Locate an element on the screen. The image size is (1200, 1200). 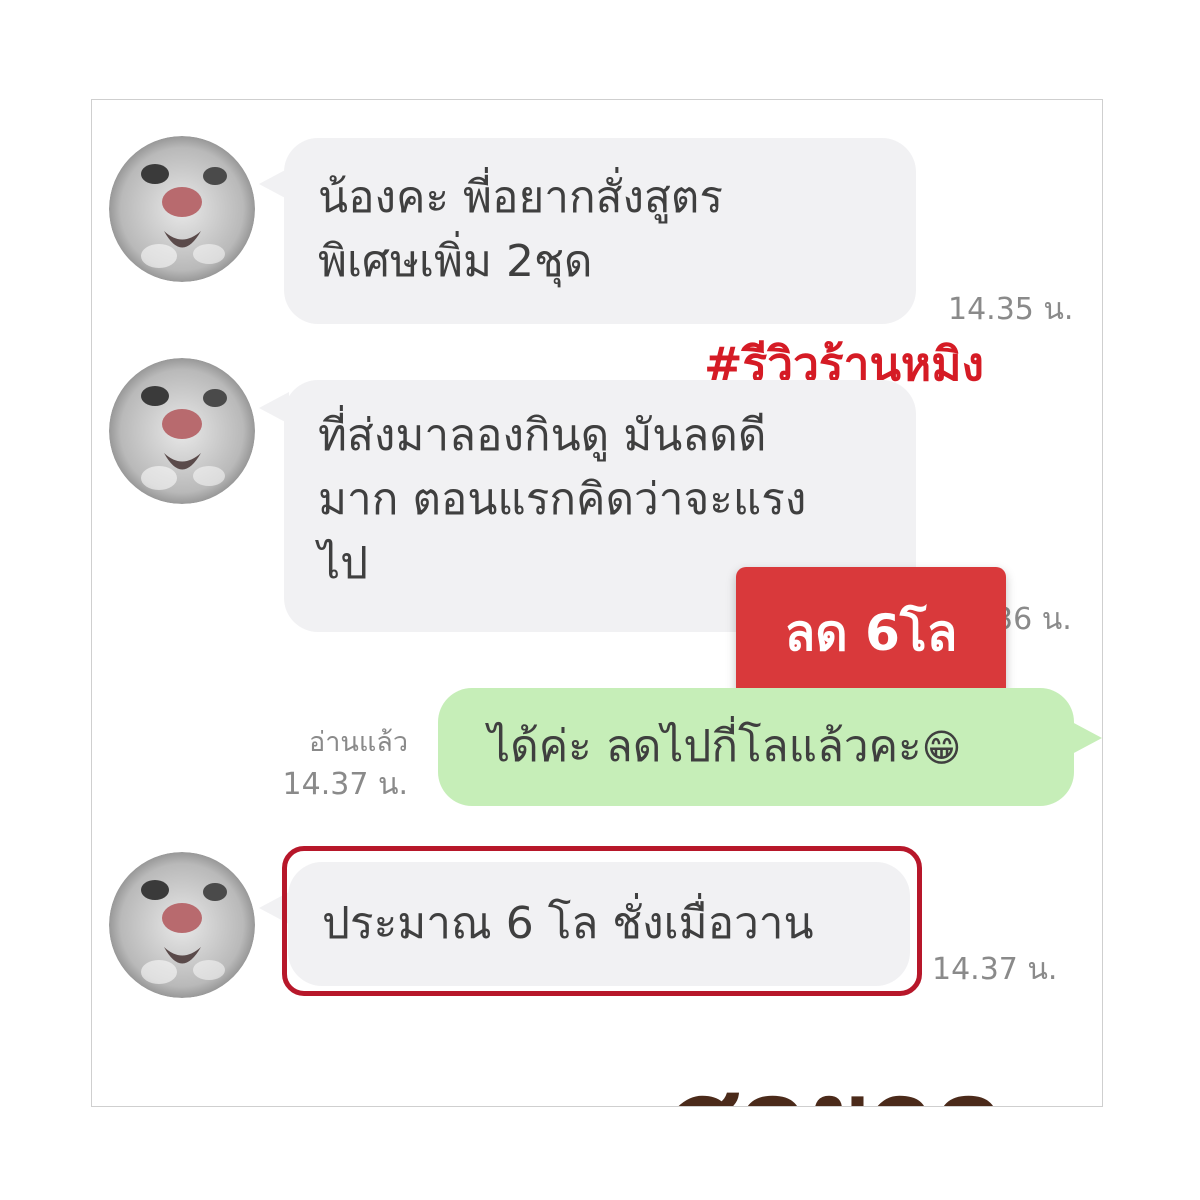
message-text: ได้ค่ะ ลดไปกี่โลแล้วคะ is located at coordinates (705, 746).